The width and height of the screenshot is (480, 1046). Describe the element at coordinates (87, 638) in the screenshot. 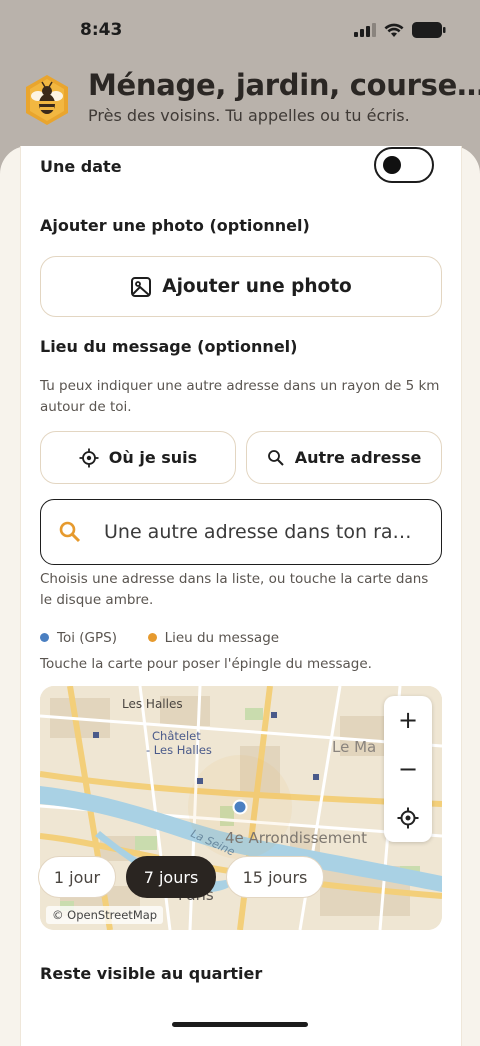

I see `legend-gps-label: Toi (GPS)` at that location.